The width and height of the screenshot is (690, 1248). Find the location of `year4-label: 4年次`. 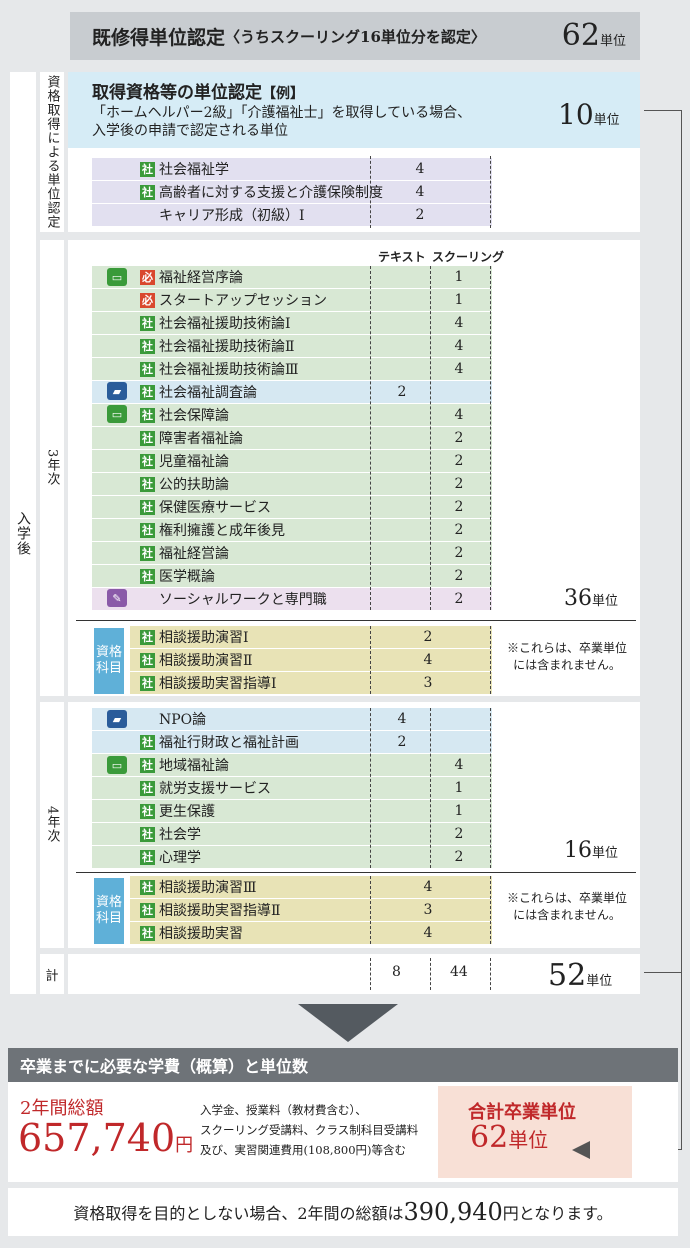

year4-label: 4年次 is located at coordinates (52, 825).